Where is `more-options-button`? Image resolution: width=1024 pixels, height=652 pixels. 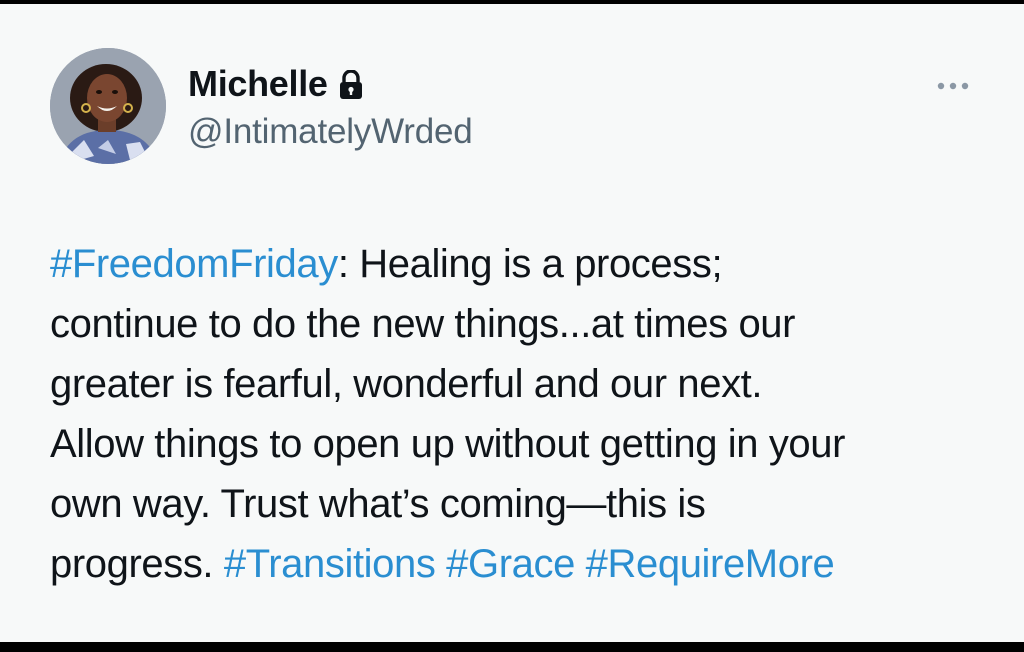
more-options-button is located at coordinates (953, 86).